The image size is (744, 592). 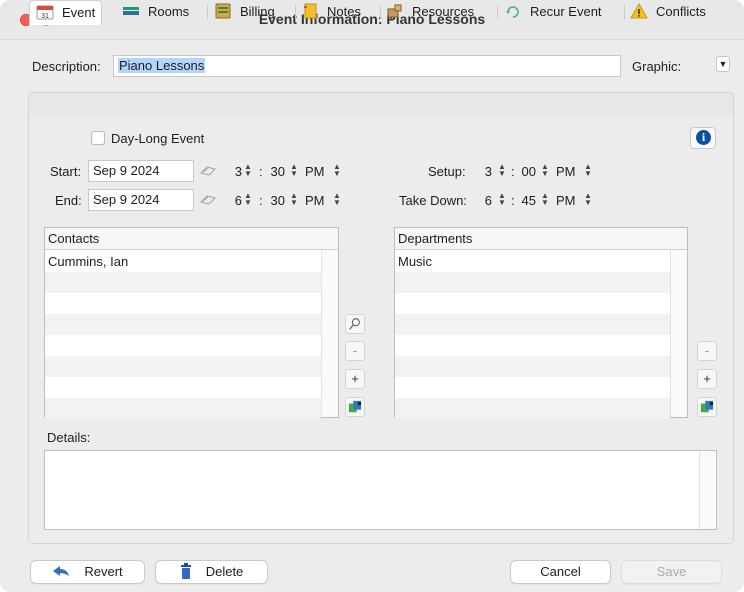 I want to click on take-down-ampm-stepper: ▲ ▼, so click(x=588, y=199).